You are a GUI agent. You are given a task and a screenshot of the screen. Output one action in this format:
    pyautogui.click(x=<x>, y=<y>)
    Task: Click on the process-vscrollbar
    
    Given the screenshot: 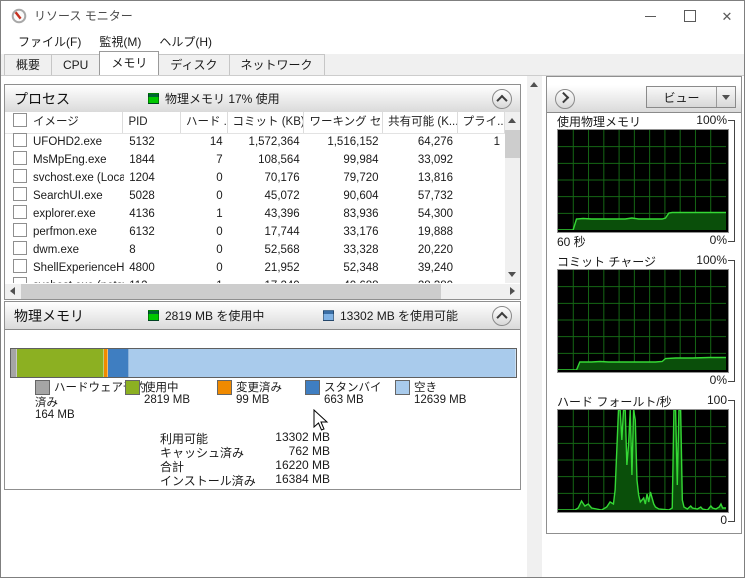 What is the action you would take?
    pyautogui.click(x=512, y=197)
    